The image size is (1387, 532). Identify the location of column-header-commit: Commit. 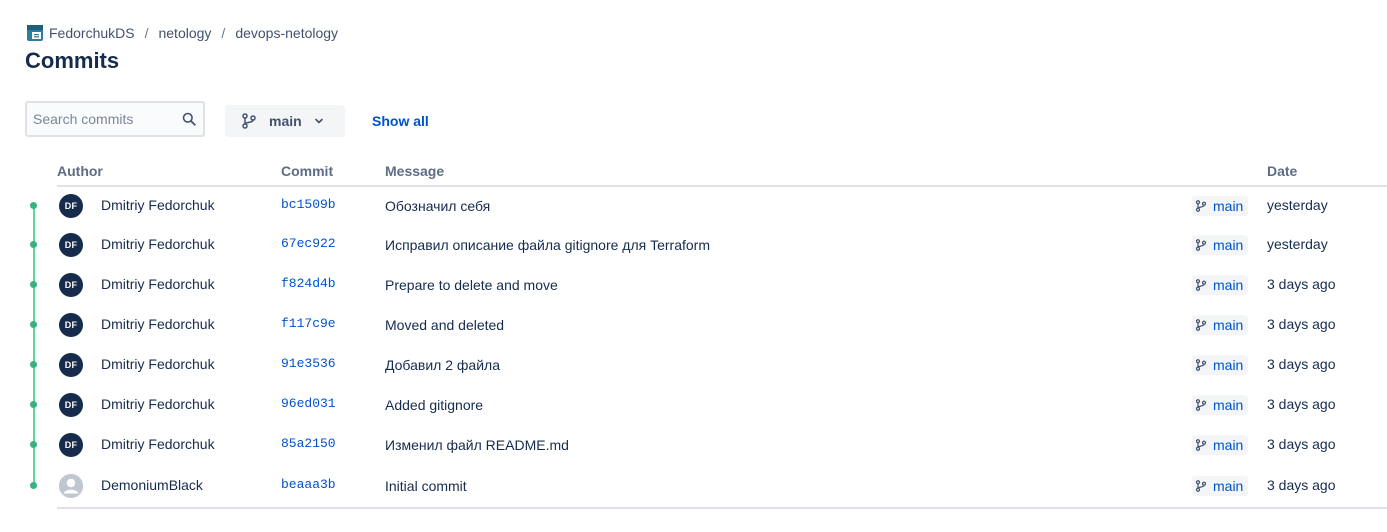
(307, 171).